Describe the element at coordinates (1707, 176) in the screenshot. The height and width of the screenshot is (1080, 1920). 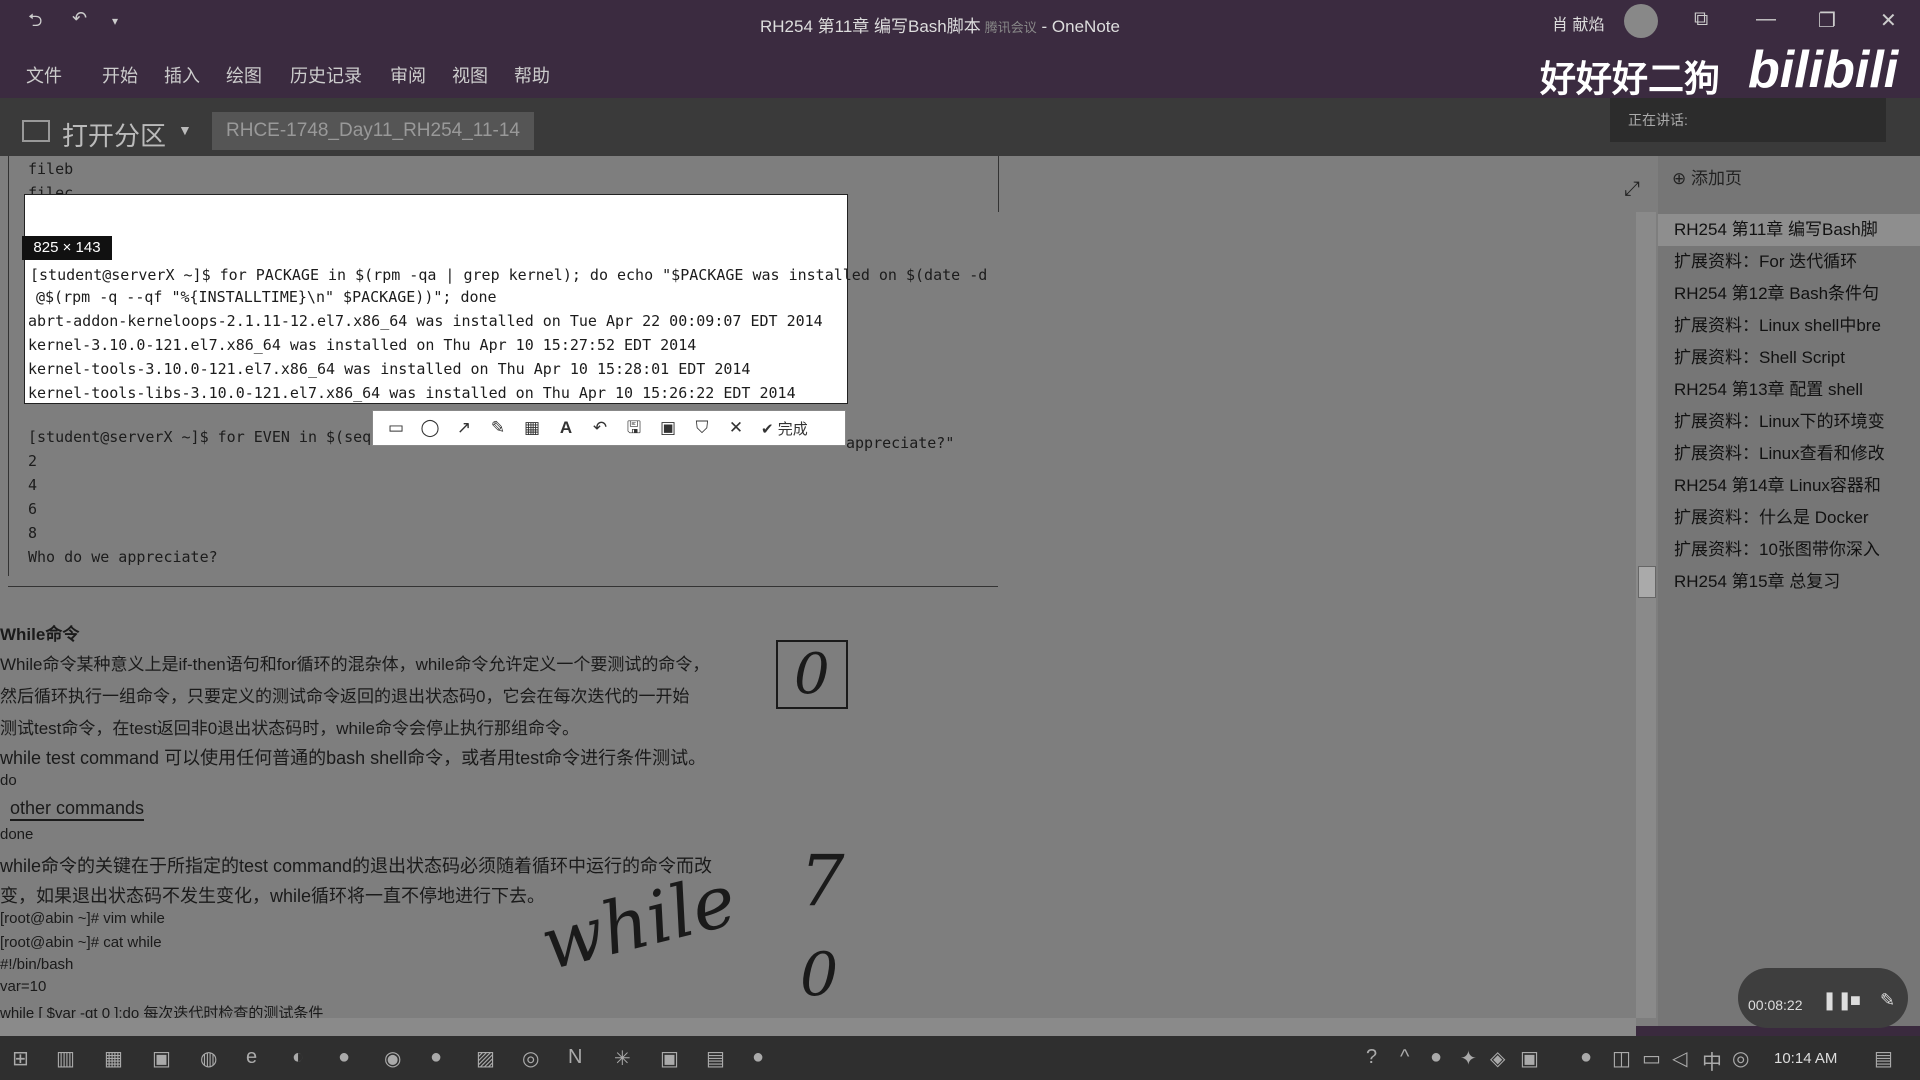
I see `add-page-button: ⊕ 添加页` at that location.